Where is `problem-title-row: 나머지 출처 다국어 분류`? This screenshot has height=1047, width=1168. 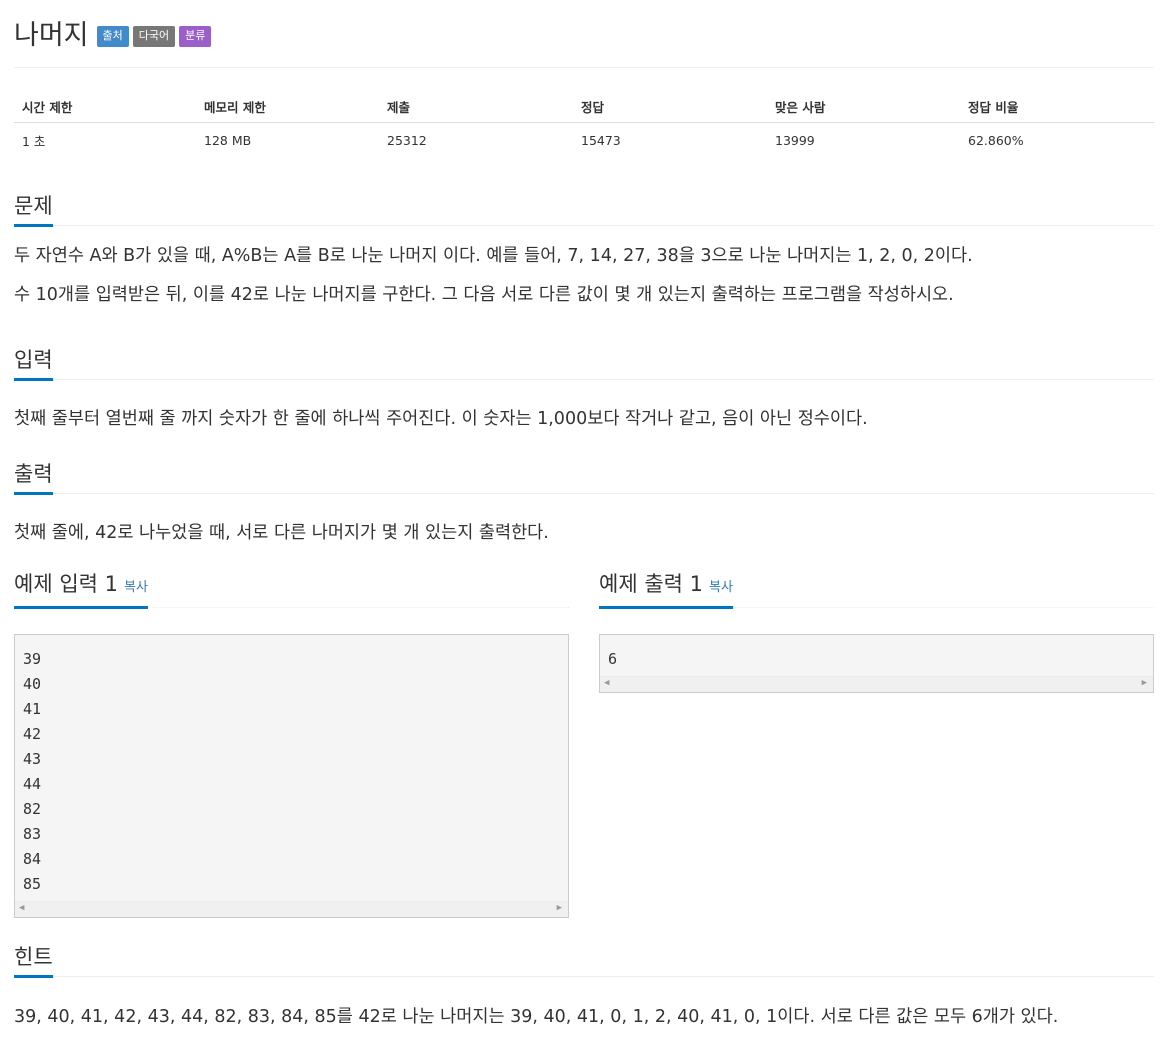
problem-title-row: 나머지 출처 다국어 분류 is located at coordinates (113, 32).